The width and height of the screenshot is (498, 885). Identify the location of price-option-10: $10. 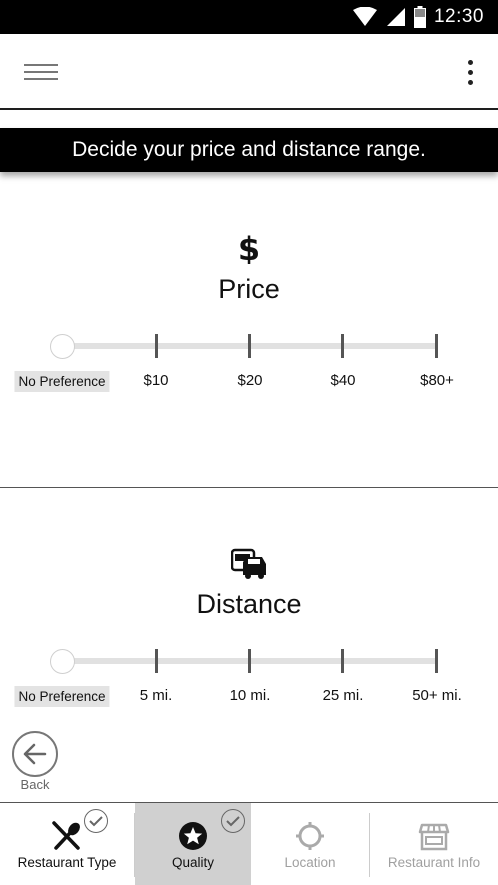
(155, 380).